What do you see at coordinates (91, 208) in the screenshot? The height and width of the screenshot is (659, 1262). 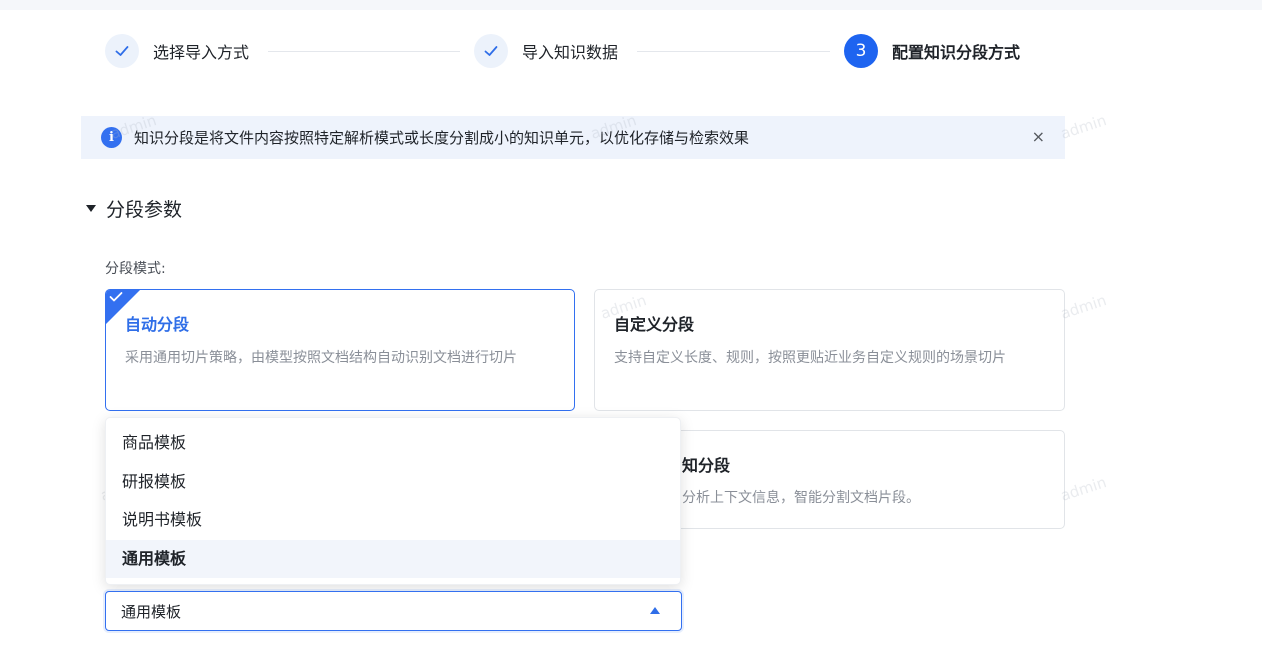 I see `caret-down-icon` at bounding box center [91, 208].